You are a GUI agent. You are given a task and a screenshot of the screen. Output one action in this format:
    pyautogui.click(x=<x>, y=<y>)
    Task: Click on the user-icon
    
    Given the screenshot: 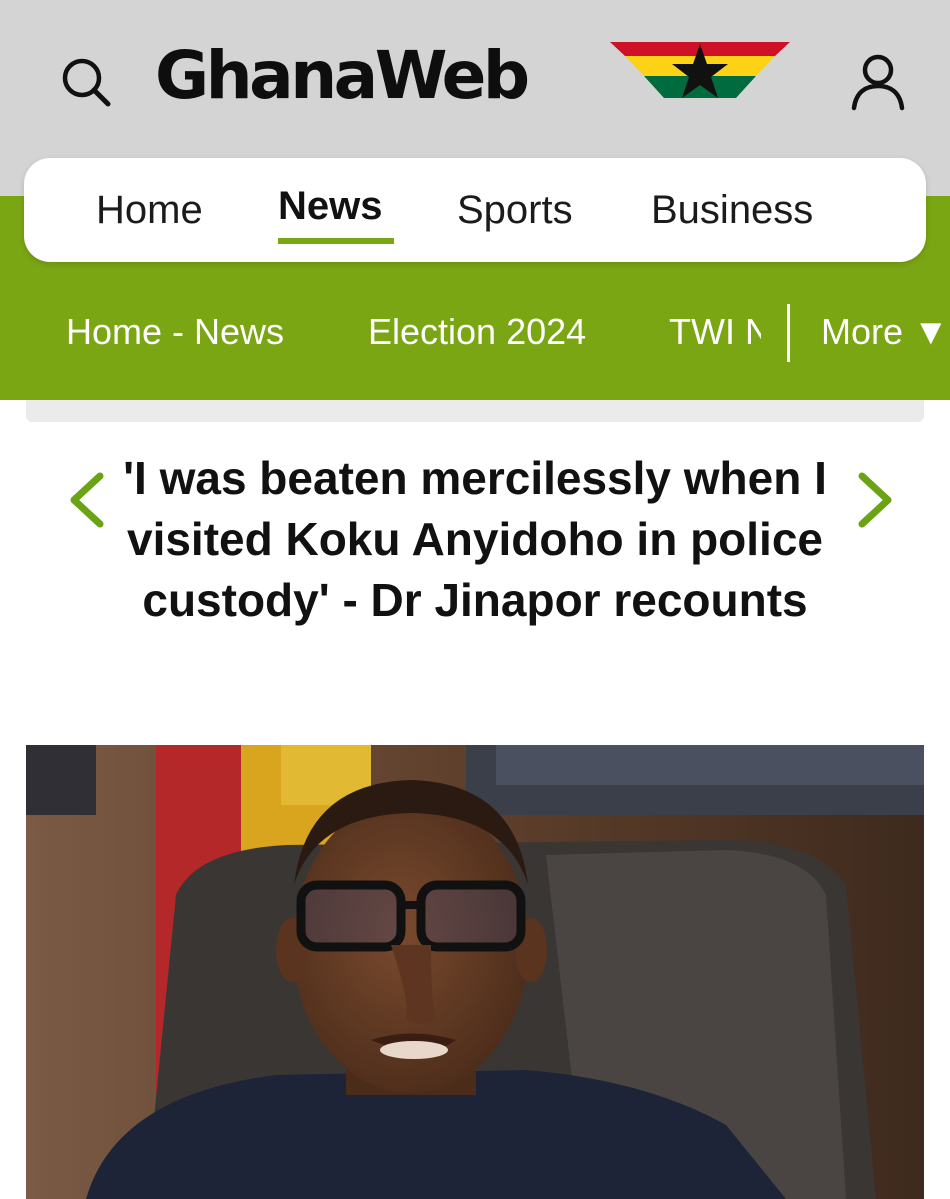 What is the action you would take?
    pyautogui.click(x=878, y=82)
    